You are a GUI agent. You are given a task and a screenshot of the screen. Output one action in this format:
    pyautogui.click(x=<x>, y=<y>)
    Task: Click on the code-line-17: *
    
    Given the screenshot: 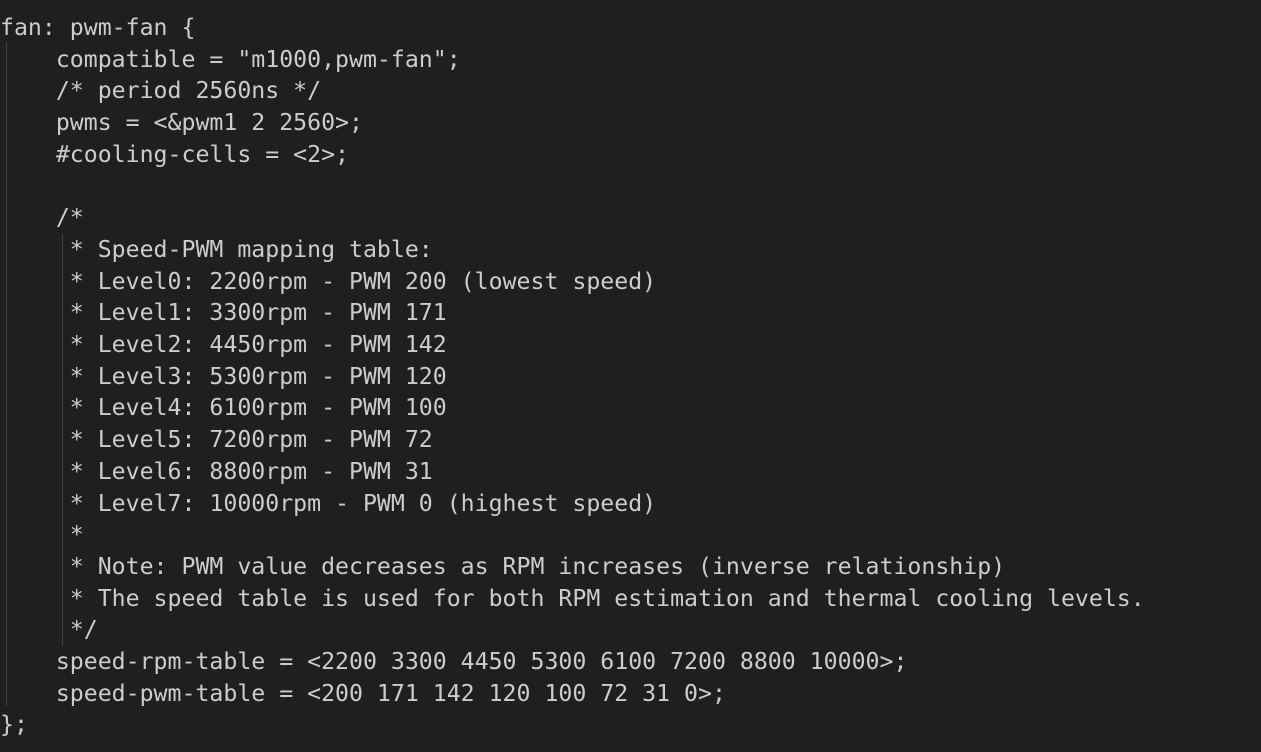 What is the action you would take?
    pyautogui.click(x=42, y=535)
    